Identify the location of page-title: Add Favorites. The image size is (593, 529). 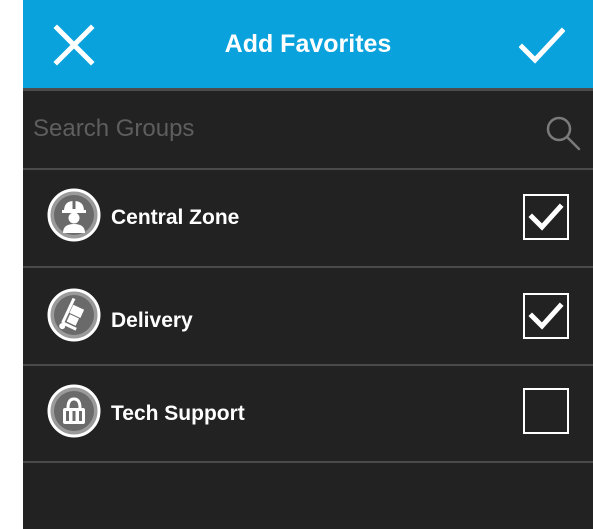
(308, 44).